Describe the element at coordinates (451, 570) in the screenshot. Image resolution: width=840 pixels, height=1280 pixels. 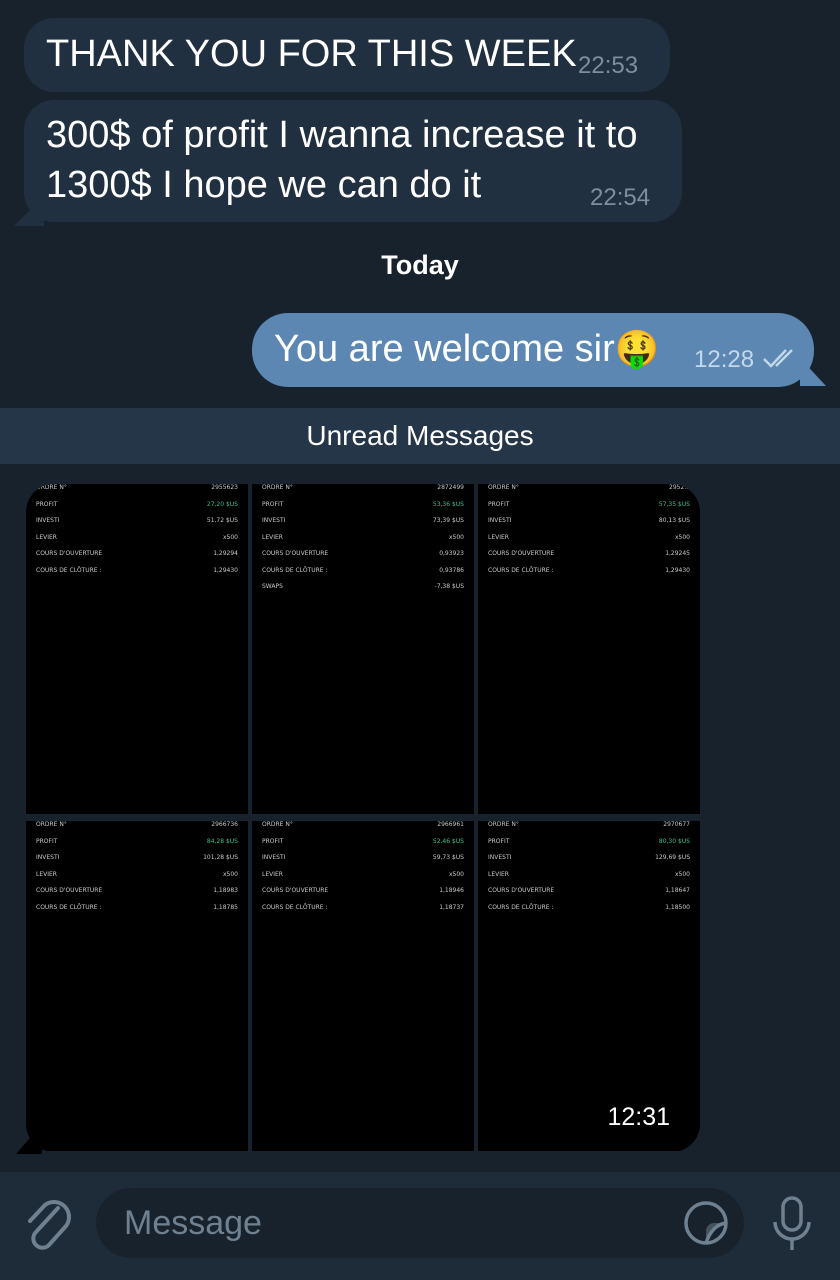
I see `trade-value: 0,93786` at that location.